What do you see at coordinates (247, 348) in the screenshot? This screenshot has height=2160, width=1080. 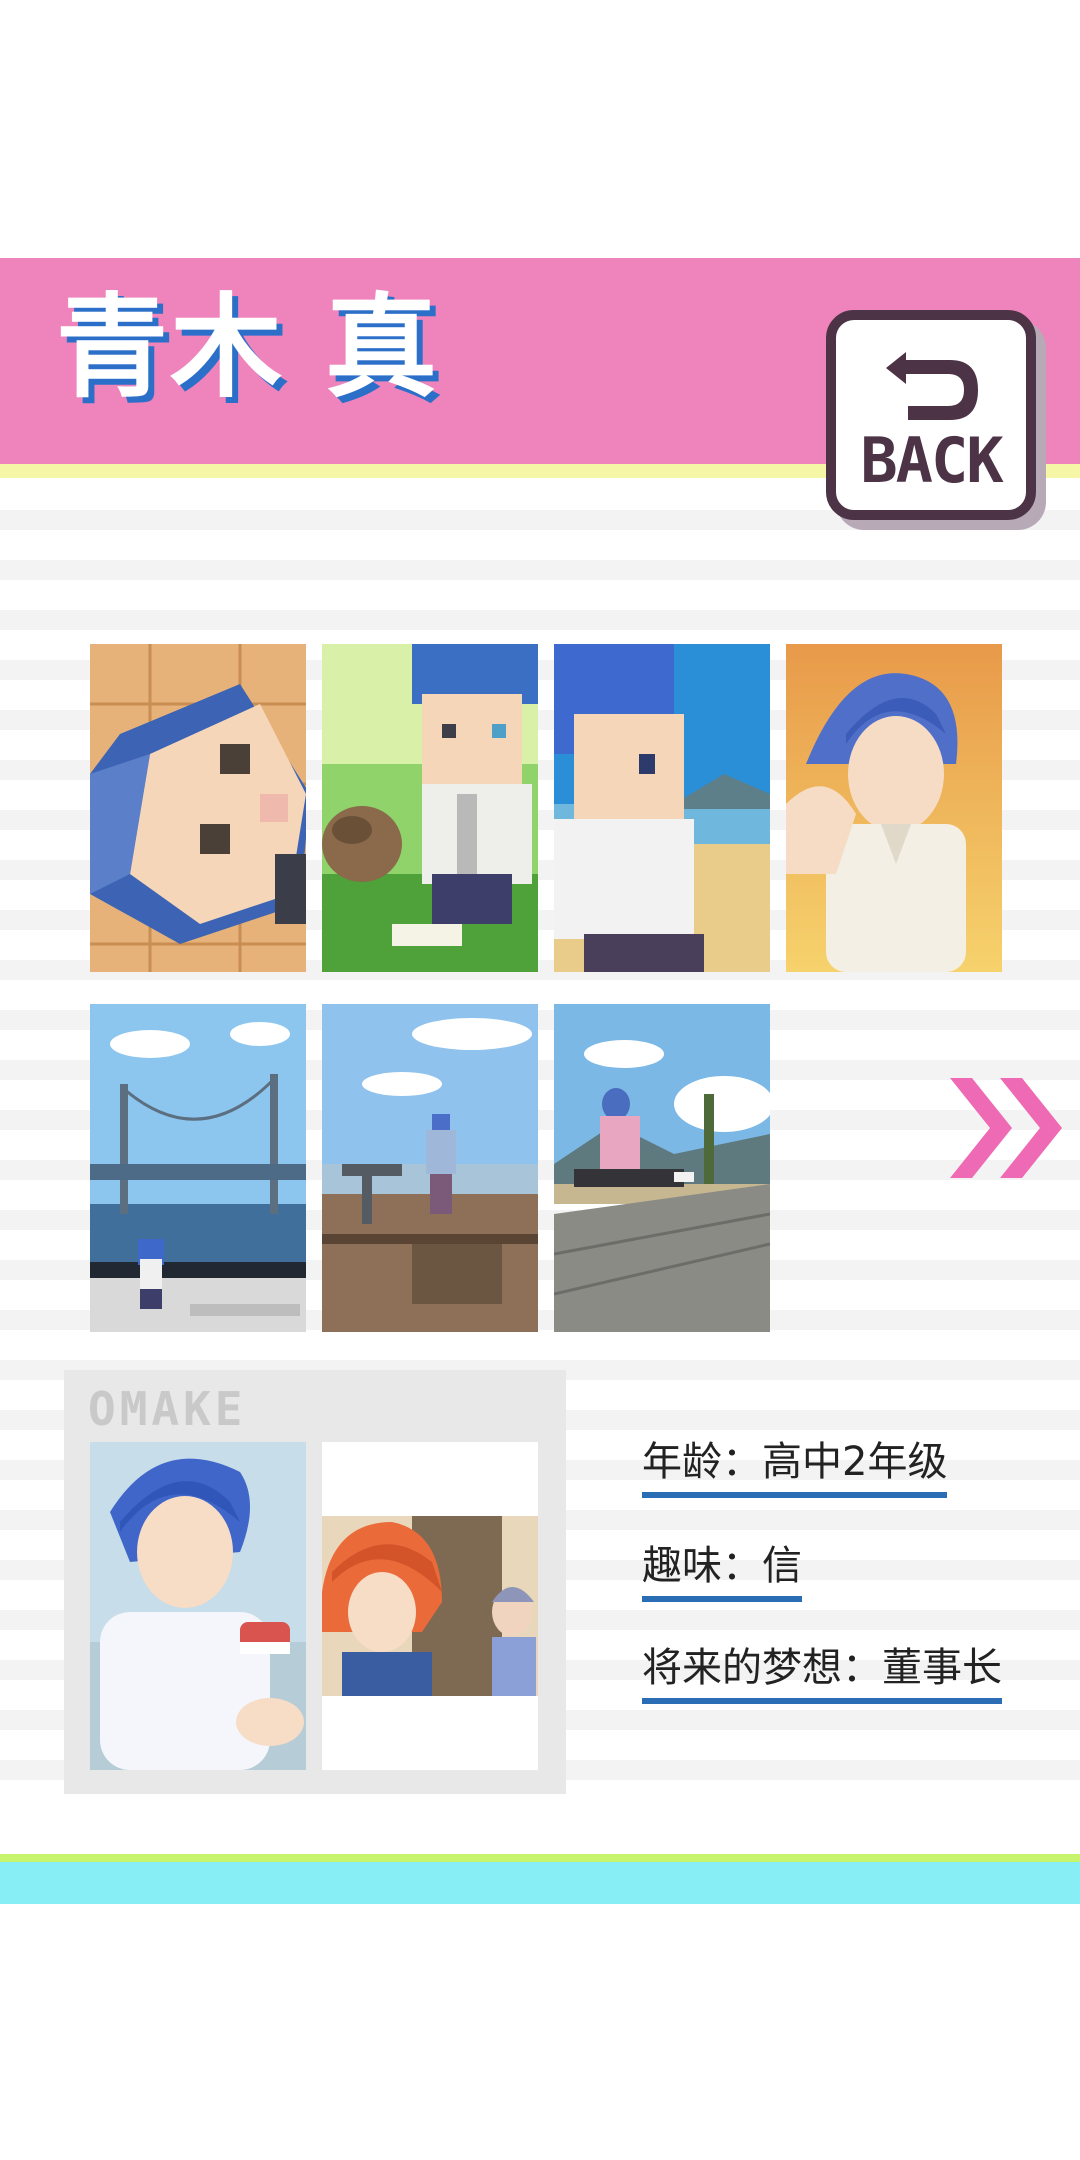 I see `character-name: 青木 真` at bounding box center [247, 348].